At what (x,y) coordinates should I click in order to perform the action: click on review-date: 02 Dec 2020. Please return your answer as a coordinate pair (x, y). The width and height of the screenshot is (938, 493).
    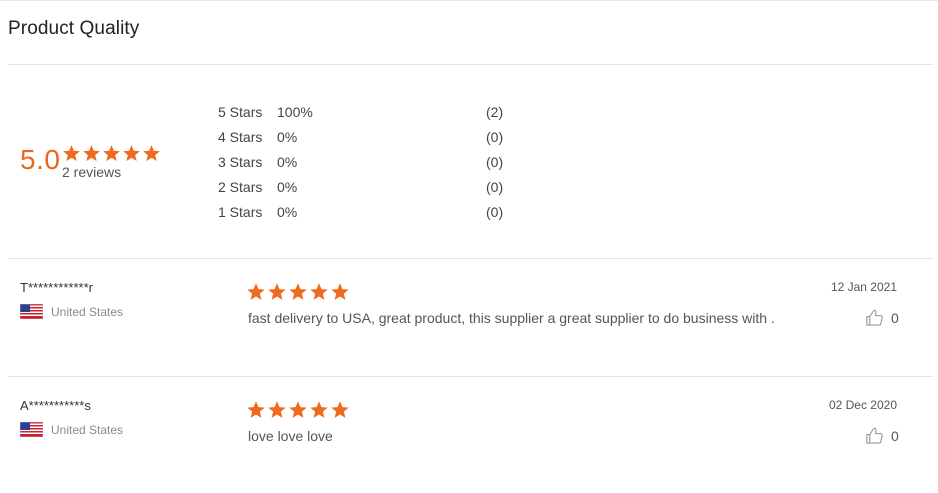
    Looking at the image, I should click on (862, 405).